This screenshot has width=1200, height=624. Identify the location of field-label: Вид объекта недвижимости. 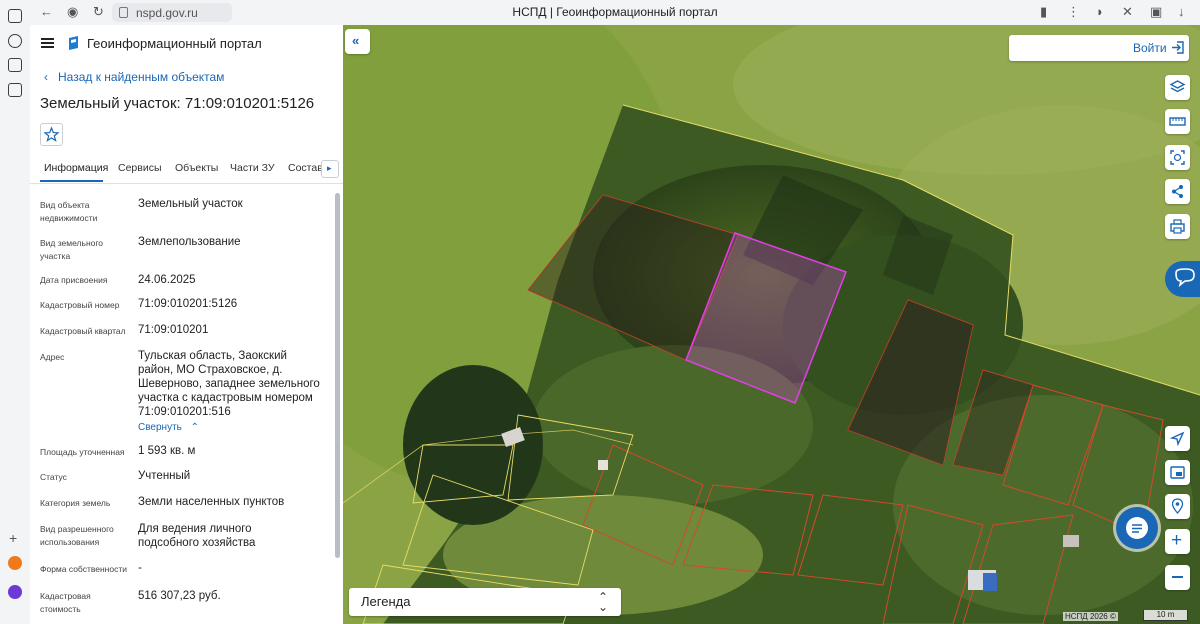
(69, 211).